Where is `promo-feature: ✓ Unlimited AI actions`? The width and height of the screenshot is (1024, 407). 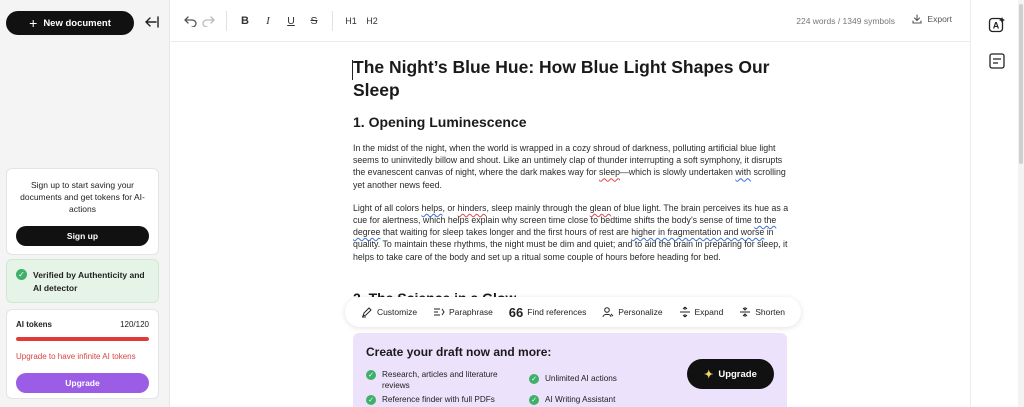 promo-feature: ✓ Unlimited AI actions is located at coordinates (604, 378).